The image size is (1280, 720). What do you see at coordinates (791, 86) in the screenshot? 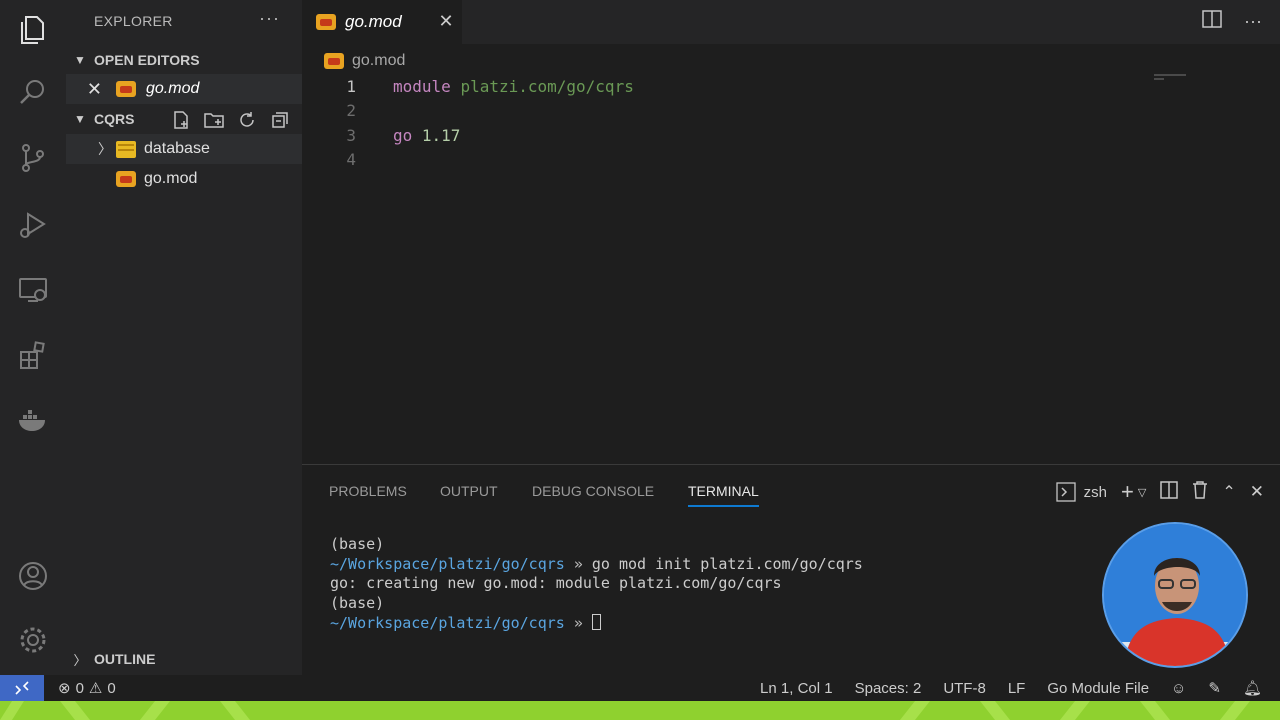
I see `code-line: 1 module platzi.com/go/cqrs` at bounding box center [791, 86].